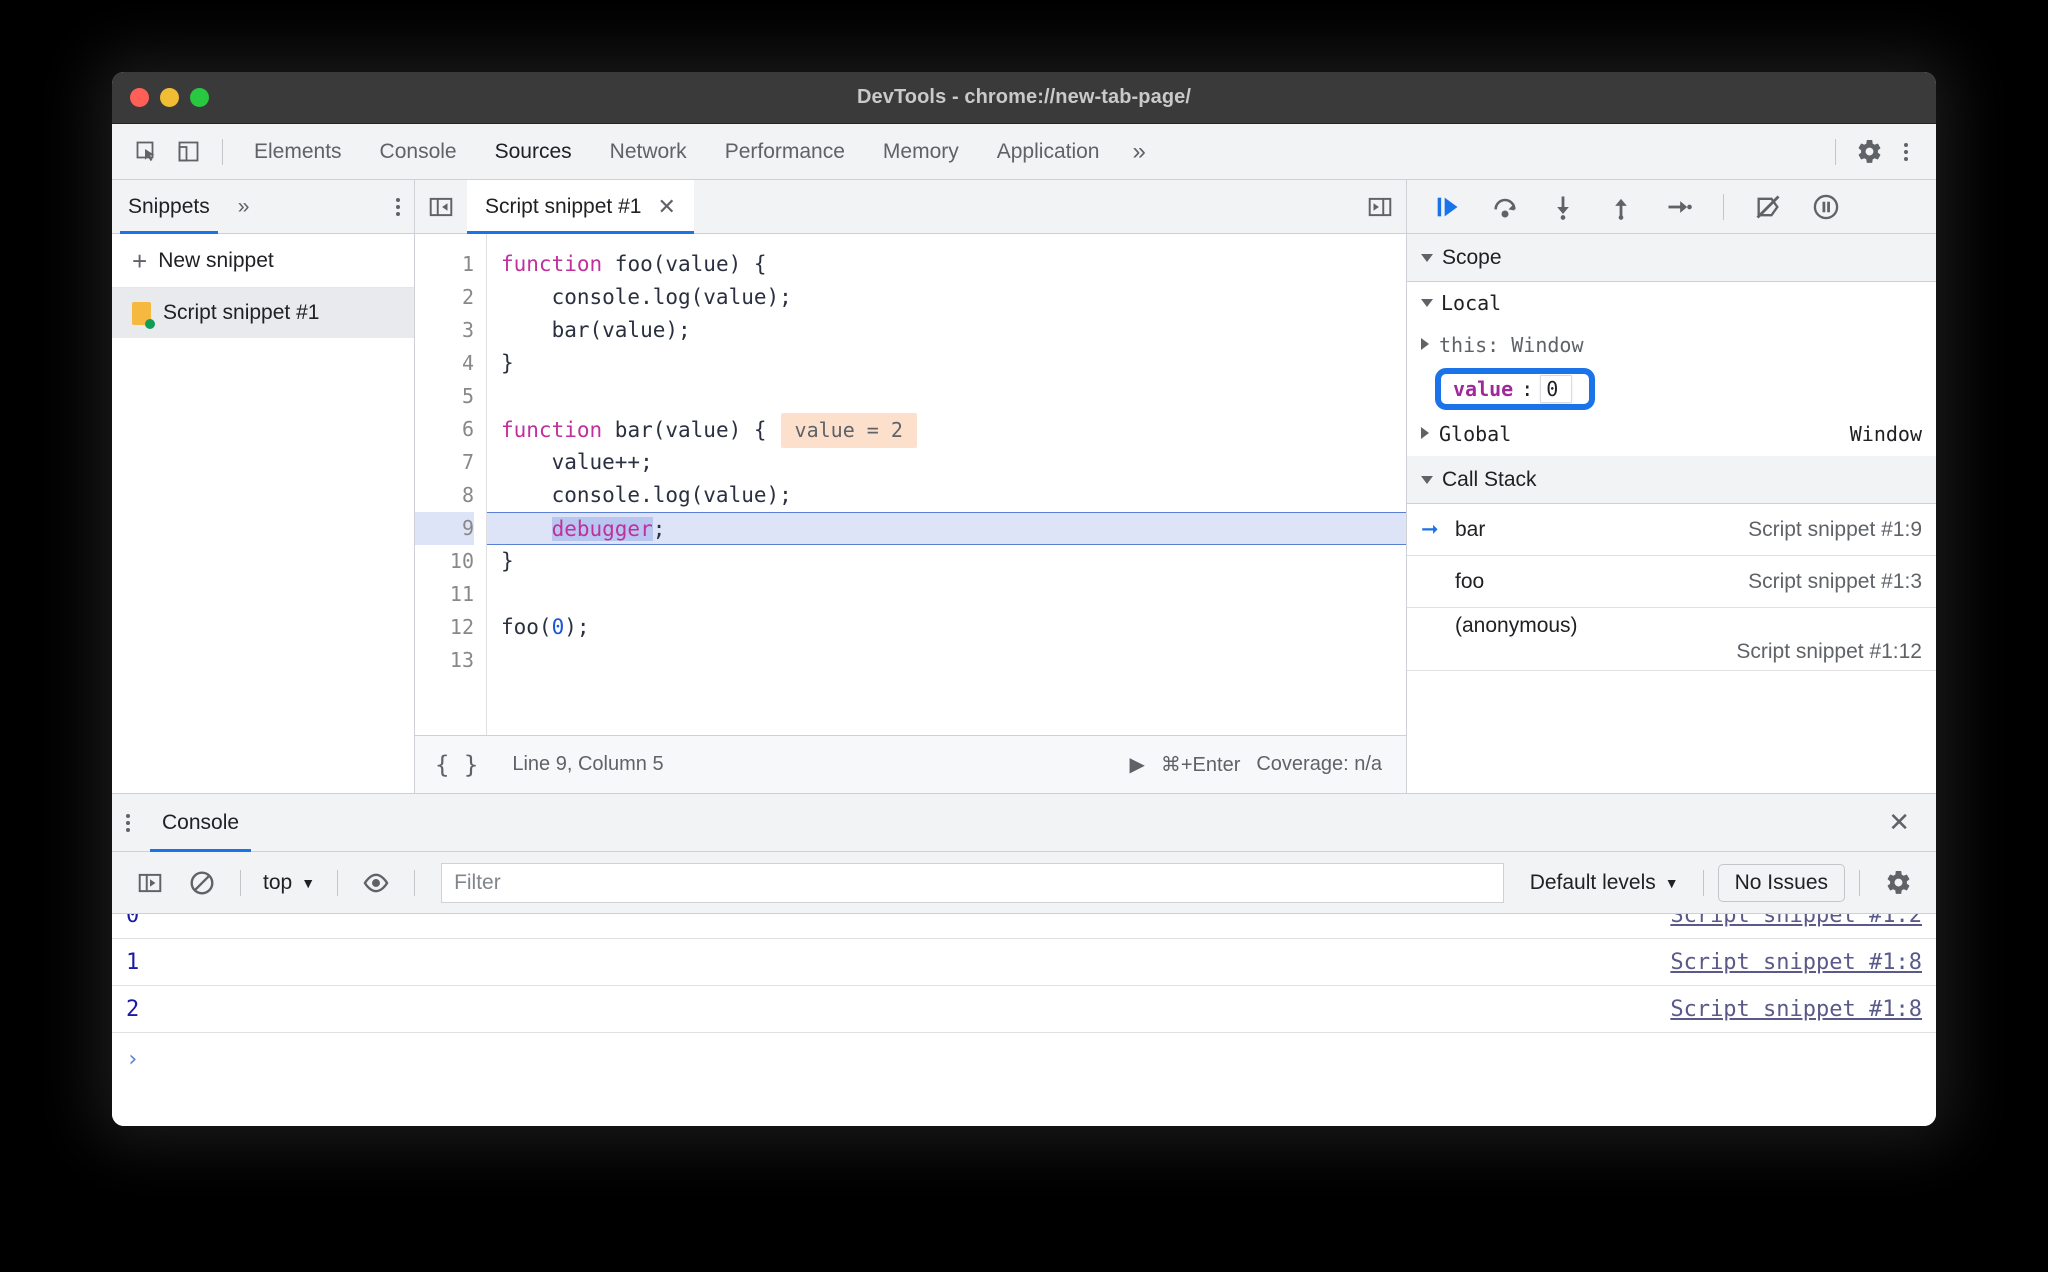 The height and width of the screenshot is (1272, 2048). I want to click on device-toolbar-icon, so click(189, 152).